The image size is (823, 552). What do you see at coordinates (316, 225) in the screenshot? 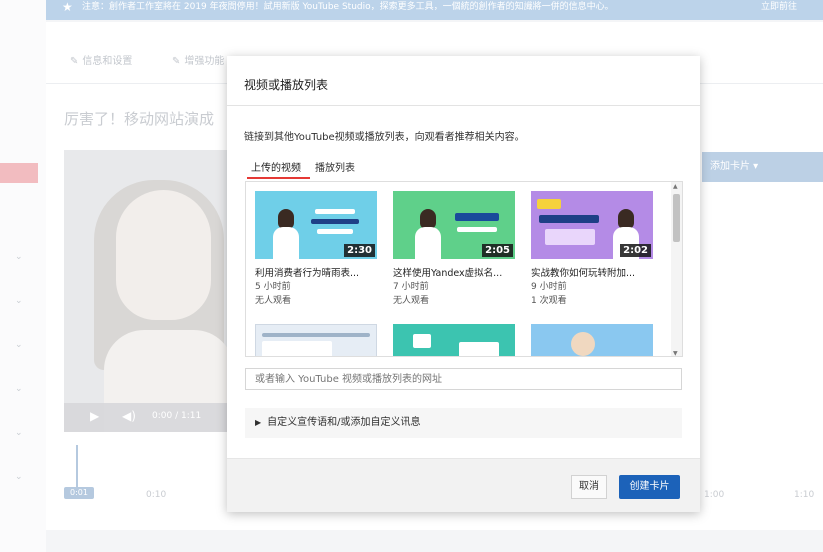
I see `video-thumbnail: 2:30` at bounding box center [316, 225].